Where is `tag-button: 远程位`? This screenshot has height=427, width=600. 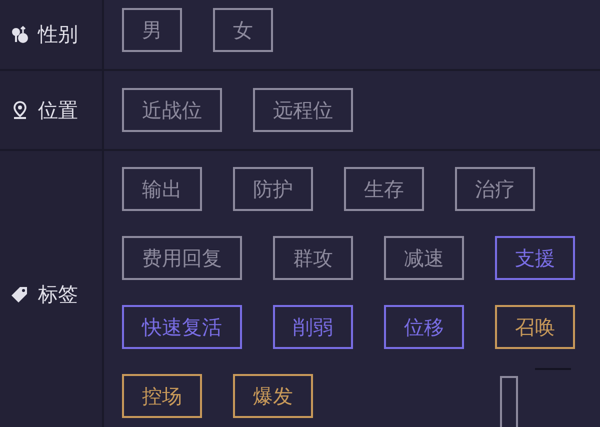
tag-button: 远程位 is located at coordinates (303, 110).